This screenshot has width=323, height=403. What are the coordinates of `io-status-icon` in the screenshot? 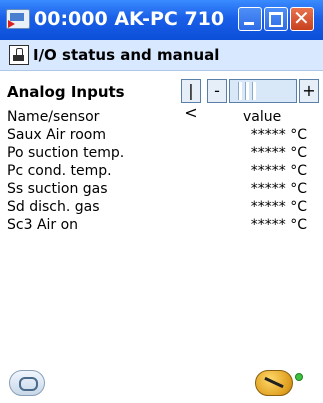 It's located at (19, 55).